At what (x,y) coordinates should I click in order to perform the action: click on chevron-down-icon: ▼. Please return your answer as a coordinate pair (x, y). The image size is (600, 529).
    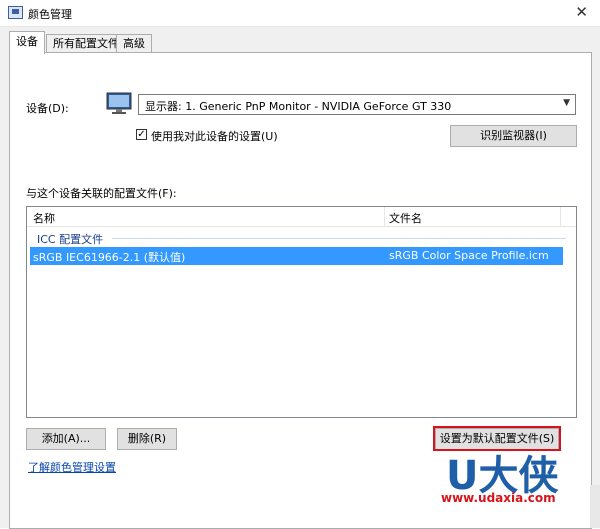
    Looking at the image, I should click on (566, 103).